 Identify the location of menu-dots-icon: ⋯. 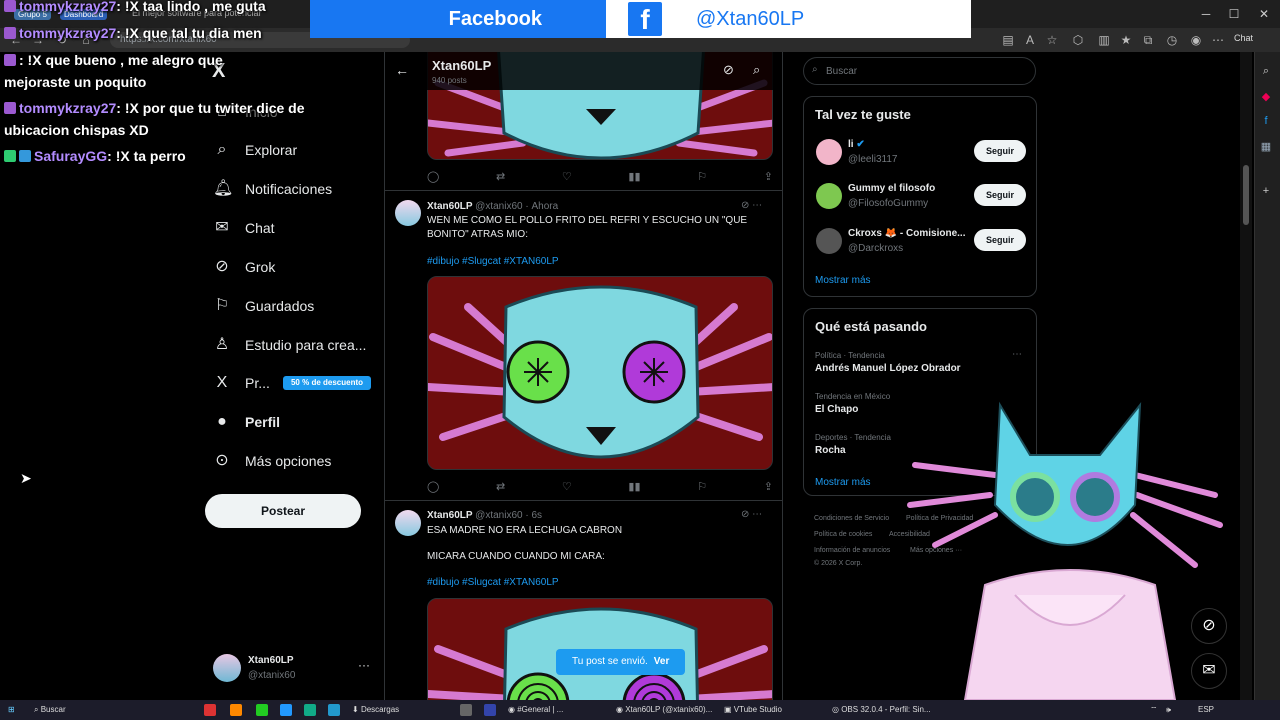
(1218, 40).